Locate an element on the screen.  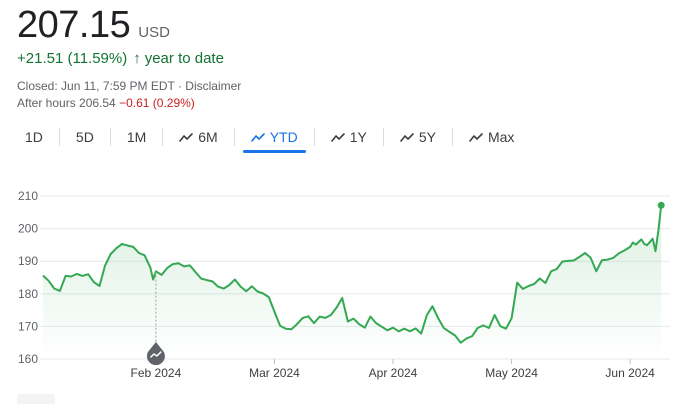
currency-label: USD is located at coordinates (154, 32).